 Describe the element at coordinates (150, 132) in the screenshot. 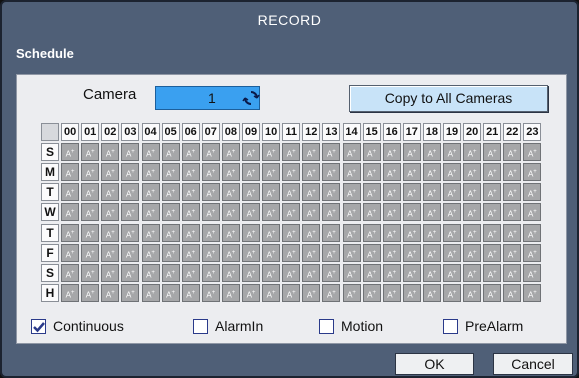

I see `hour-header: 04` at that location.